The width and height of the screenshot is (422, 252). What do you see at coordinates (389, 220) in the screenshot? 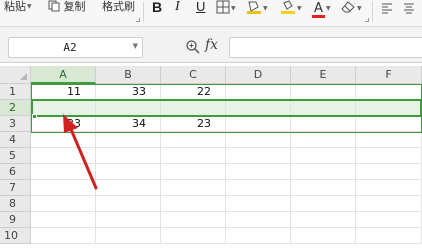
I see `cell-f9` at bounding box center [389, 220].